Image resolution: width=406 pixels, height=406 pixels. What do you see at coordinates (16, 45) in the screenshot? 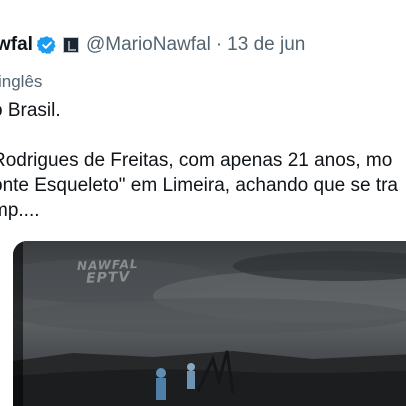
I see `author-name: wfal` at bounding box center [16, 45].